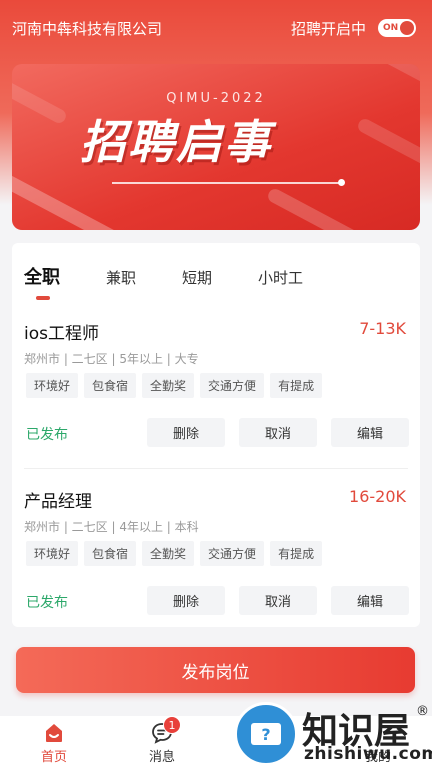 This screenshot has width=432, height=768. What do you see at coordinates (216, 28) in the screenshot?
I see `header-bar: 河南中犇科技有限公司 招聘开启中 ON` at bounding box center [216, 28].